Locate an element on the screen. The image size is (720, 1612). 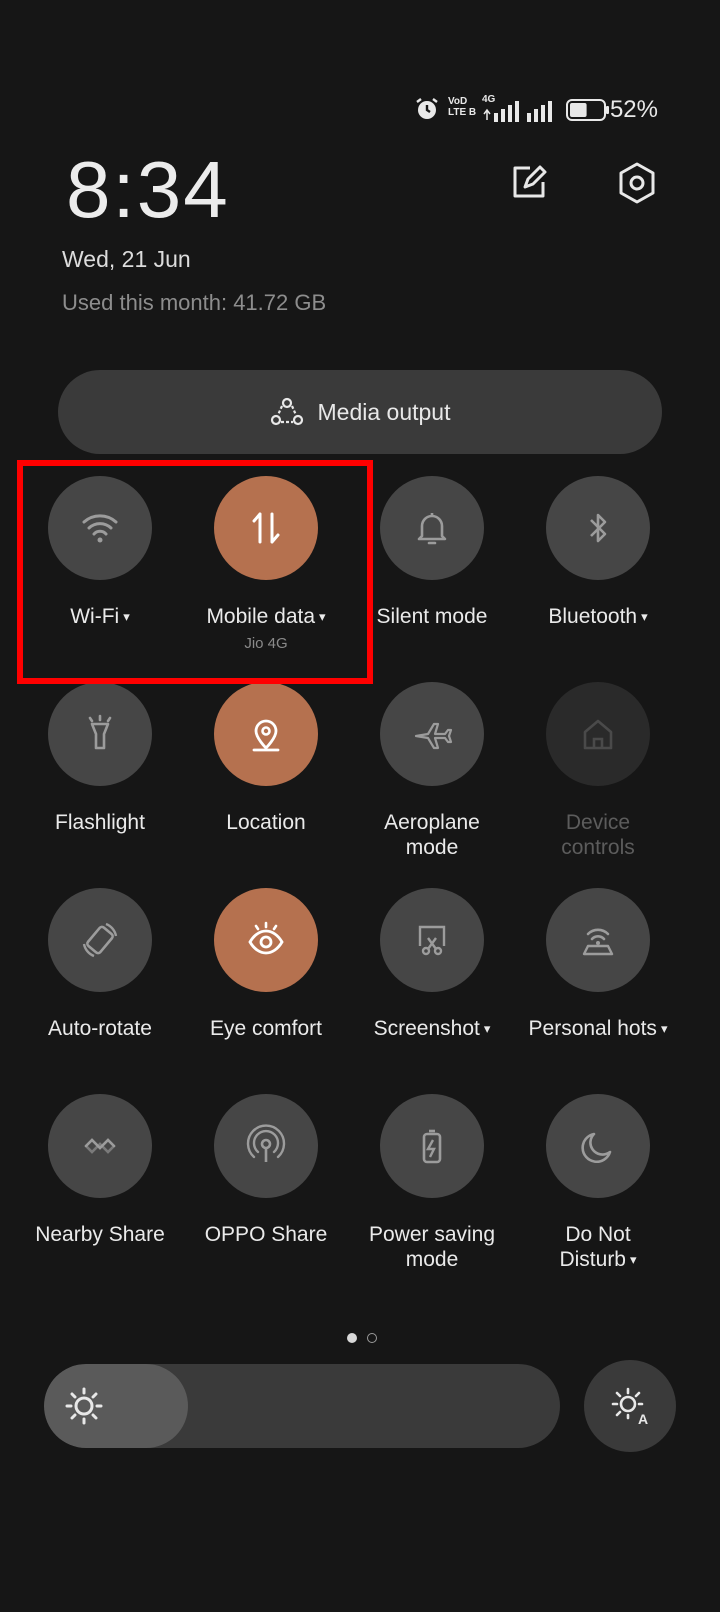
settings-icon is located at coordinates (637, 183).